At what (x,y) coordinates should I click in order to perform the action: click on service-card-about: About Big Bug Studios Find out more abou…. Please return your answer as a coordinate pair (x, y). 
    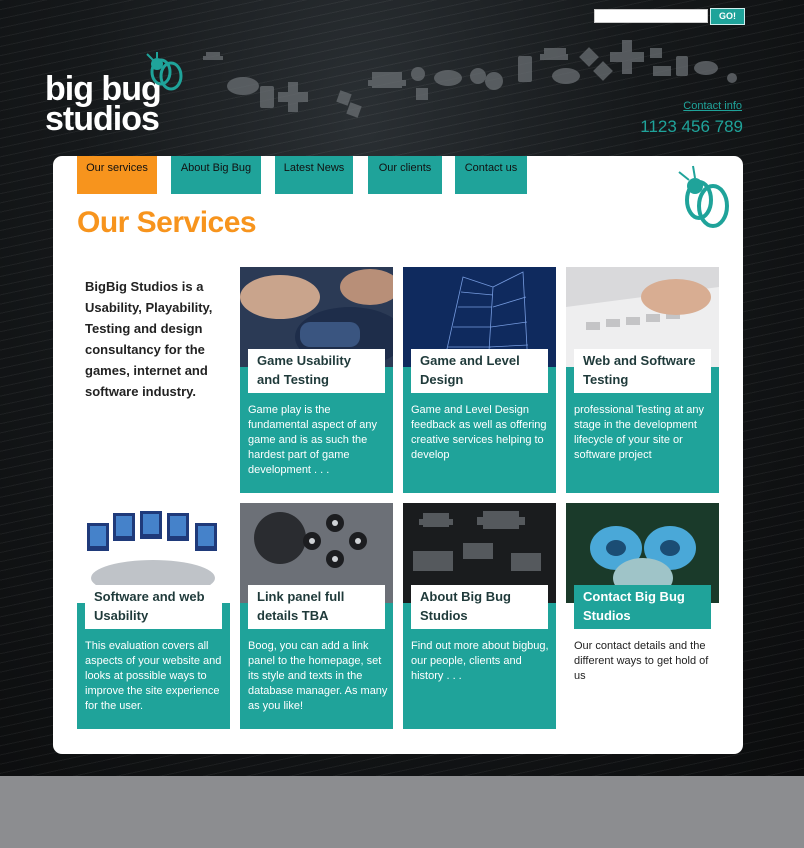
    Looking at the image, I should click on (479, 616).